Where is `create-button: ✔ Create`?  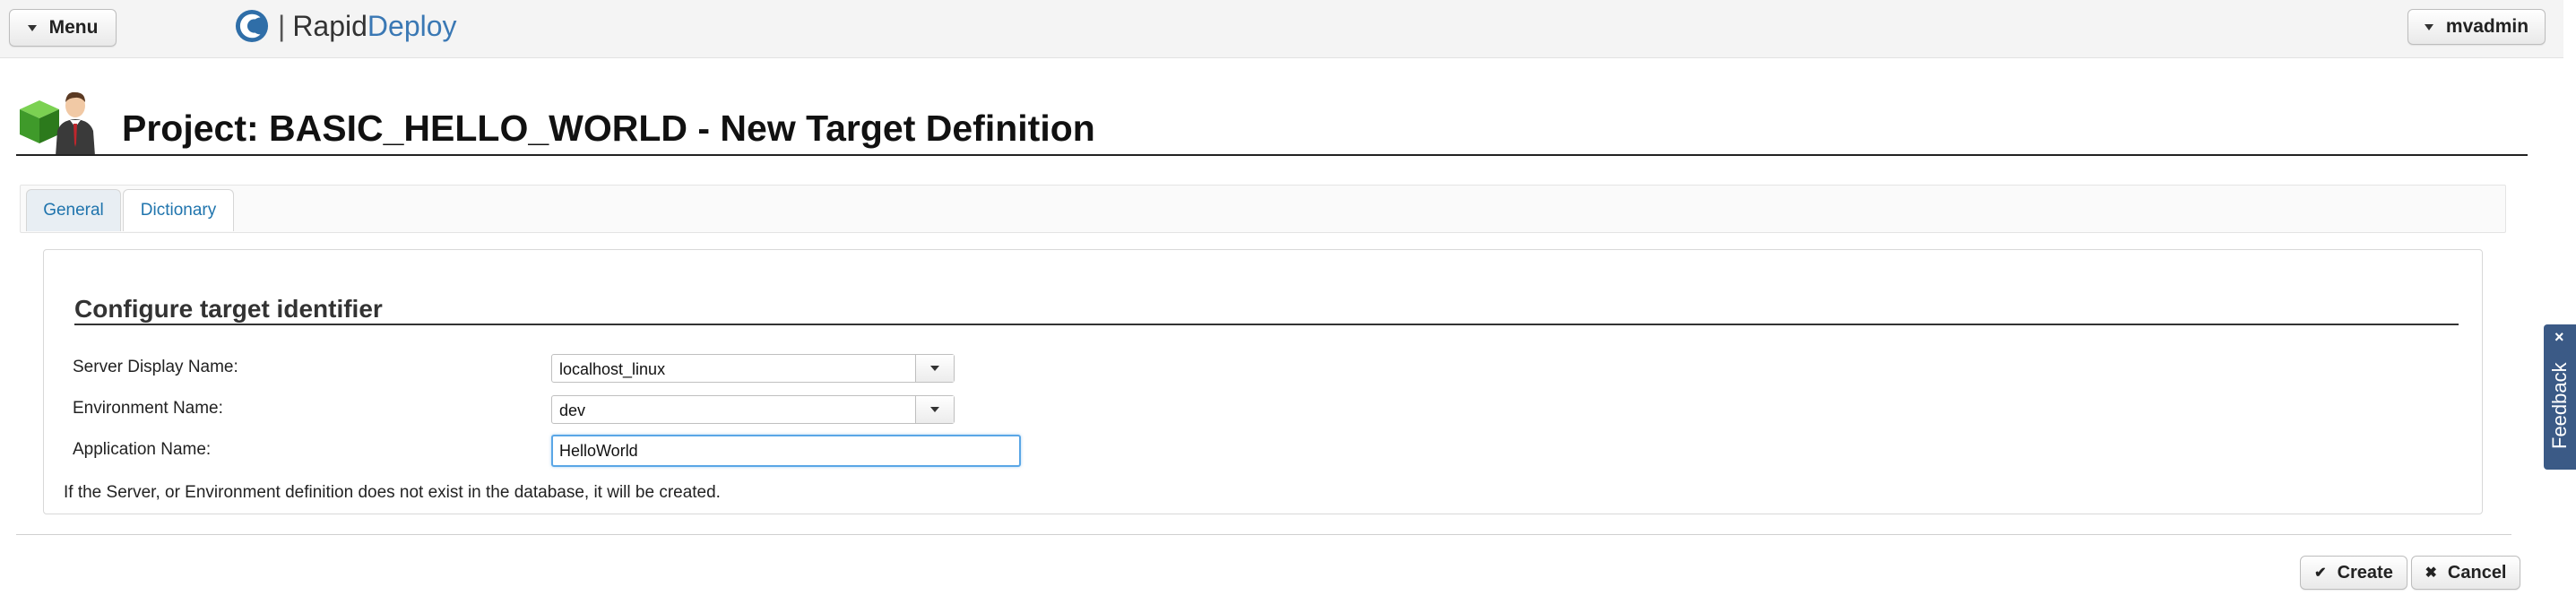
create-button: ✔ Create is located at coordinates (2353, 573).